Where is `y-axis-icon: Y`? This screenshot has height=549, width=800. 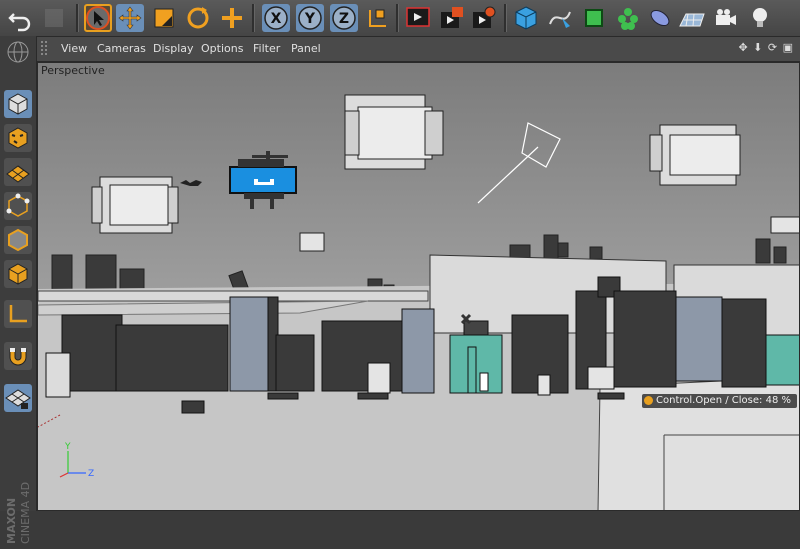 y-axis-icon: Y is located at coordinates (310, 18).